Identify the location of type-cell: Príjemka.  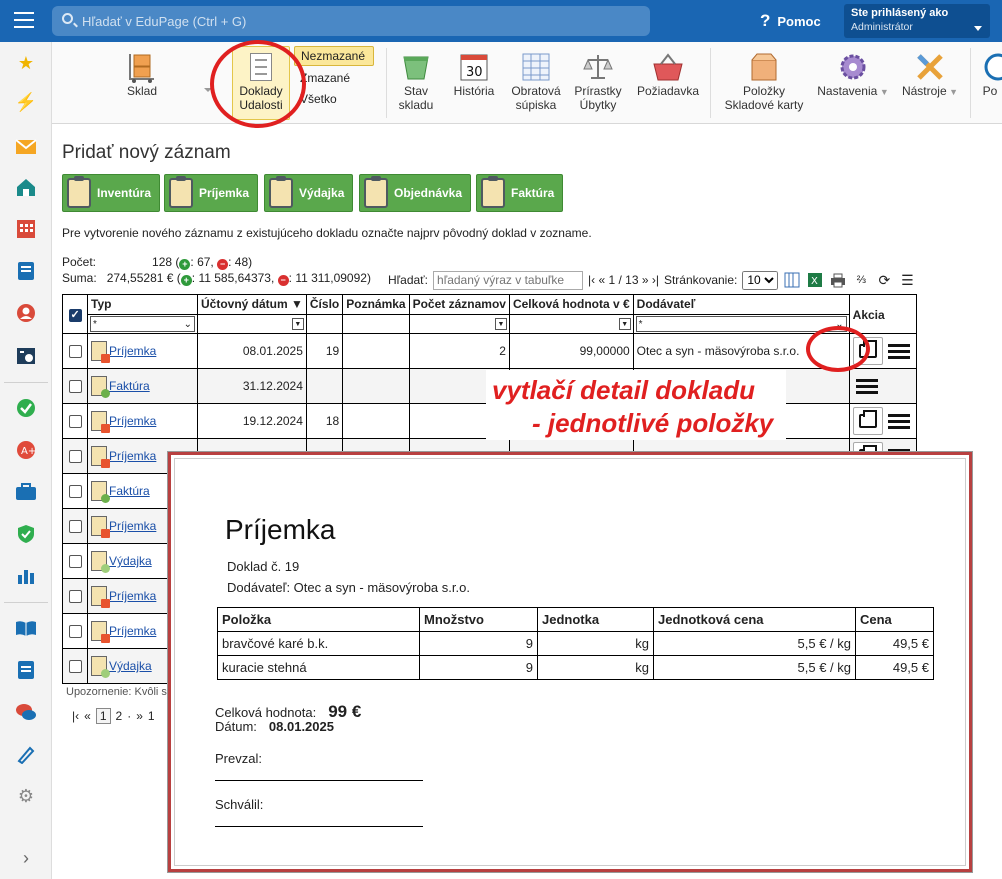
(142, 421).